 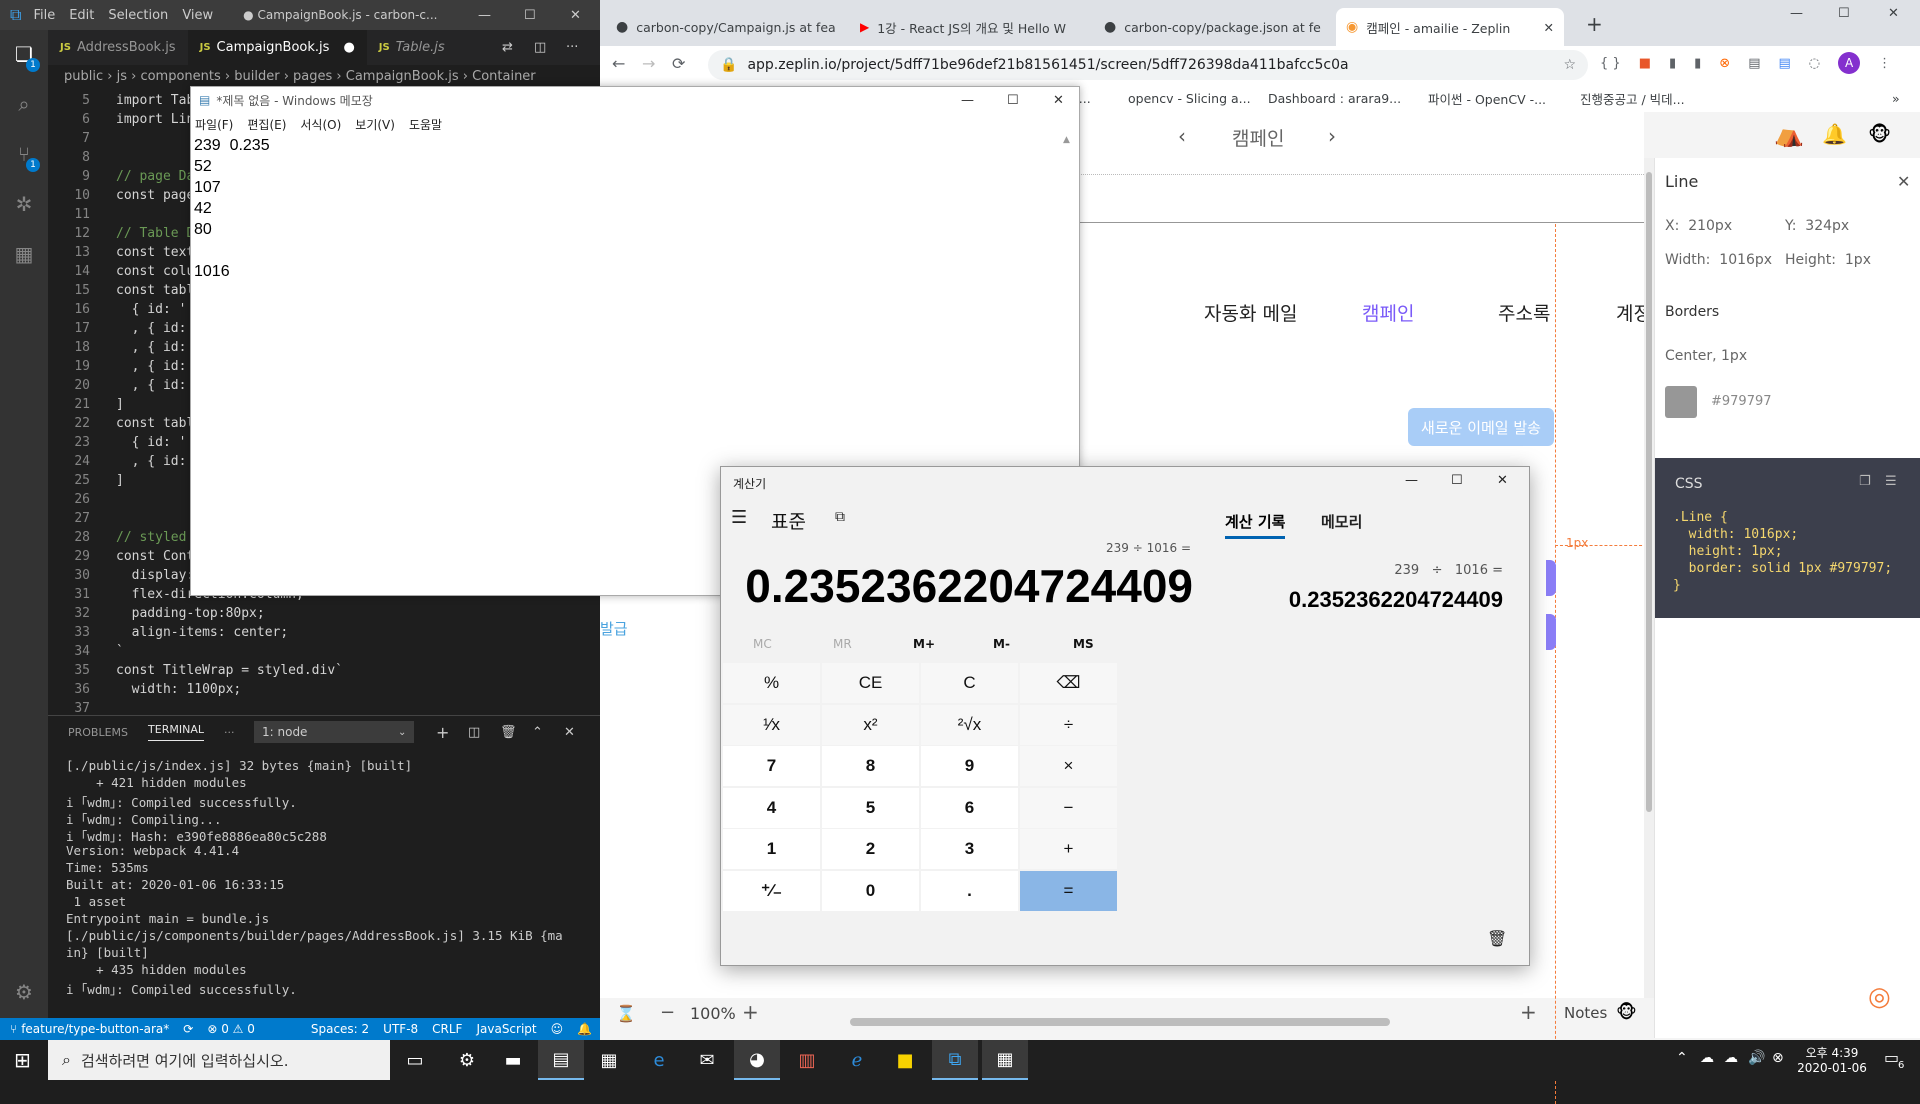 I want to click on history-expression: 239 ÷ 1016 =, so click(x=1382, y=570).